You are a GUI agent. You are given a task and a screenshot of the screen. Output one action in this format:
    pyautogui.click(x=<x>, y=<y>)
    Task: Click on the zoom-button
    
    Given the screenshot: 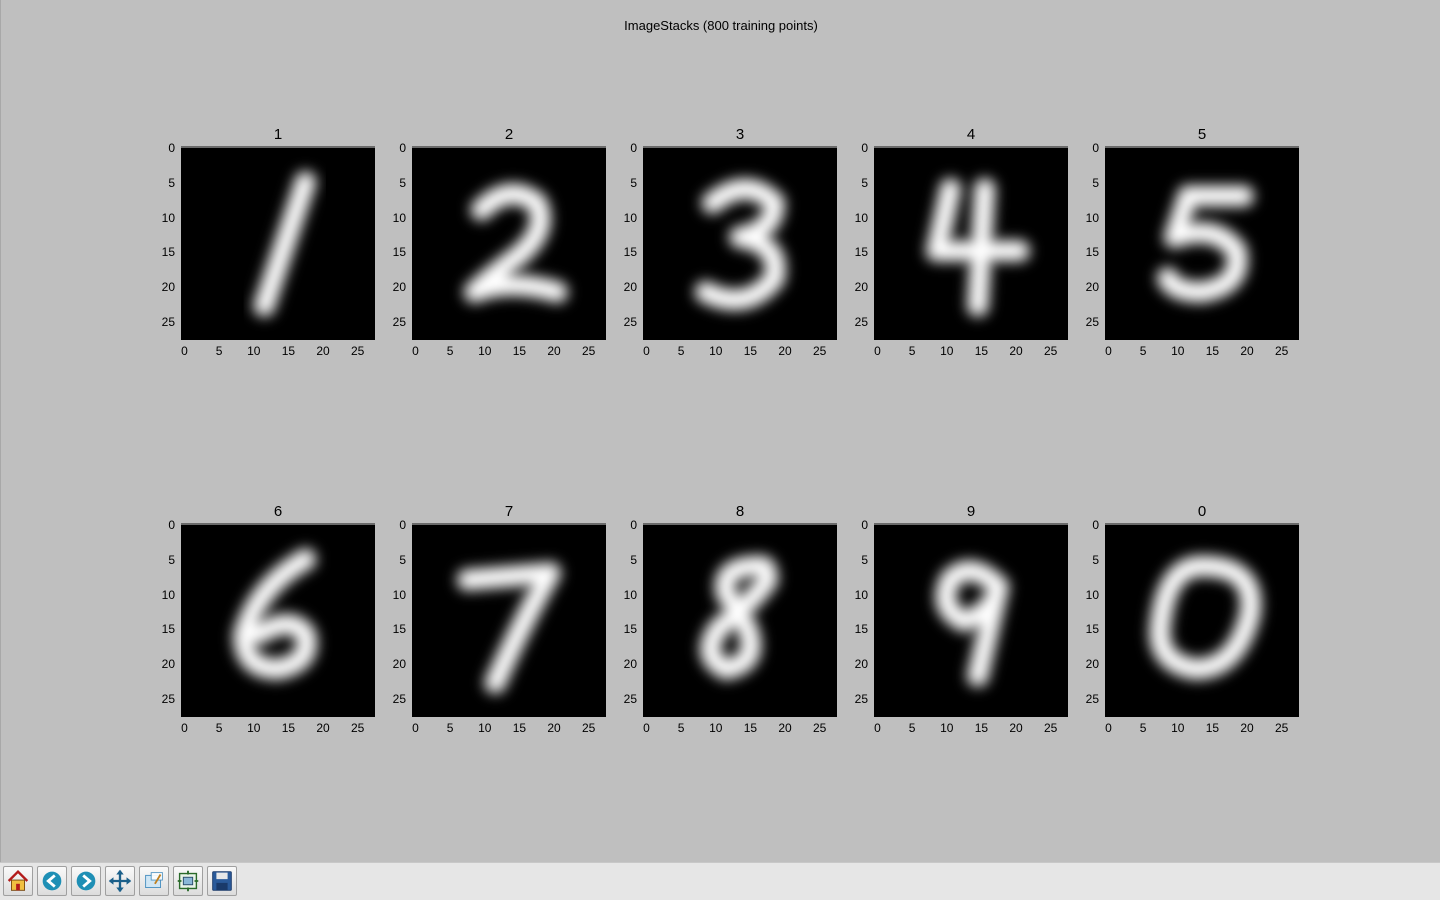 What is the action you would take?
    pyautogui.click(x=154, y=881)
    